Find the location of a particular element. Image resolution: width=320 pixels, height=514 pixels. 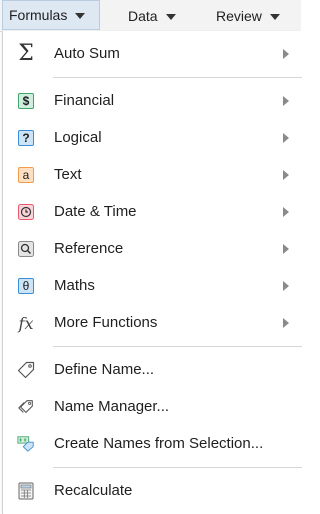

fx-icon: fx is located at coordinates (26, 323).